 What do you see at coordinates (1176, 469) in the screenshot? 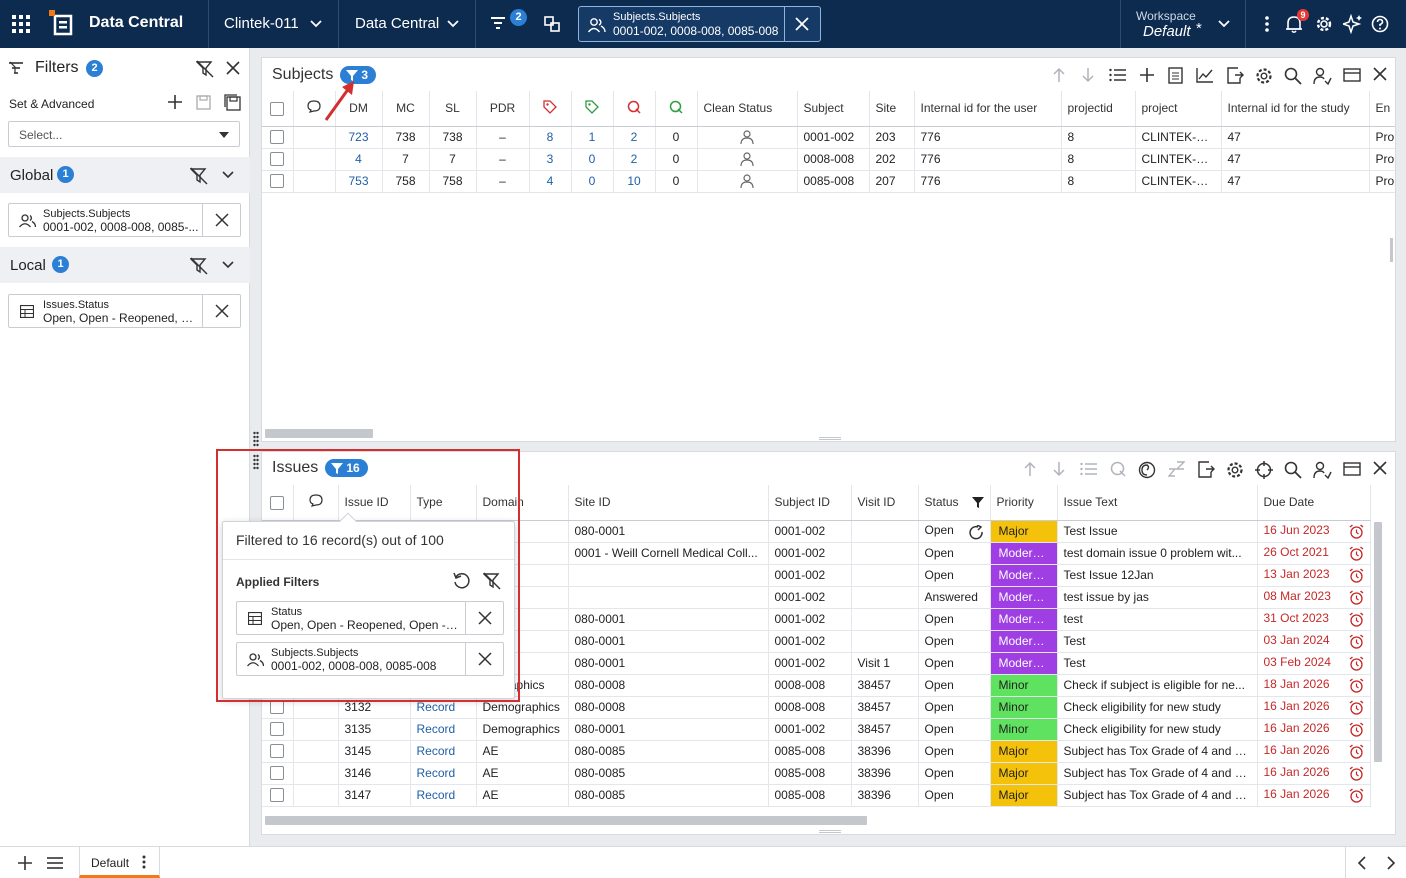
I see `sleep-icon` at bounding box center [1176, 469].